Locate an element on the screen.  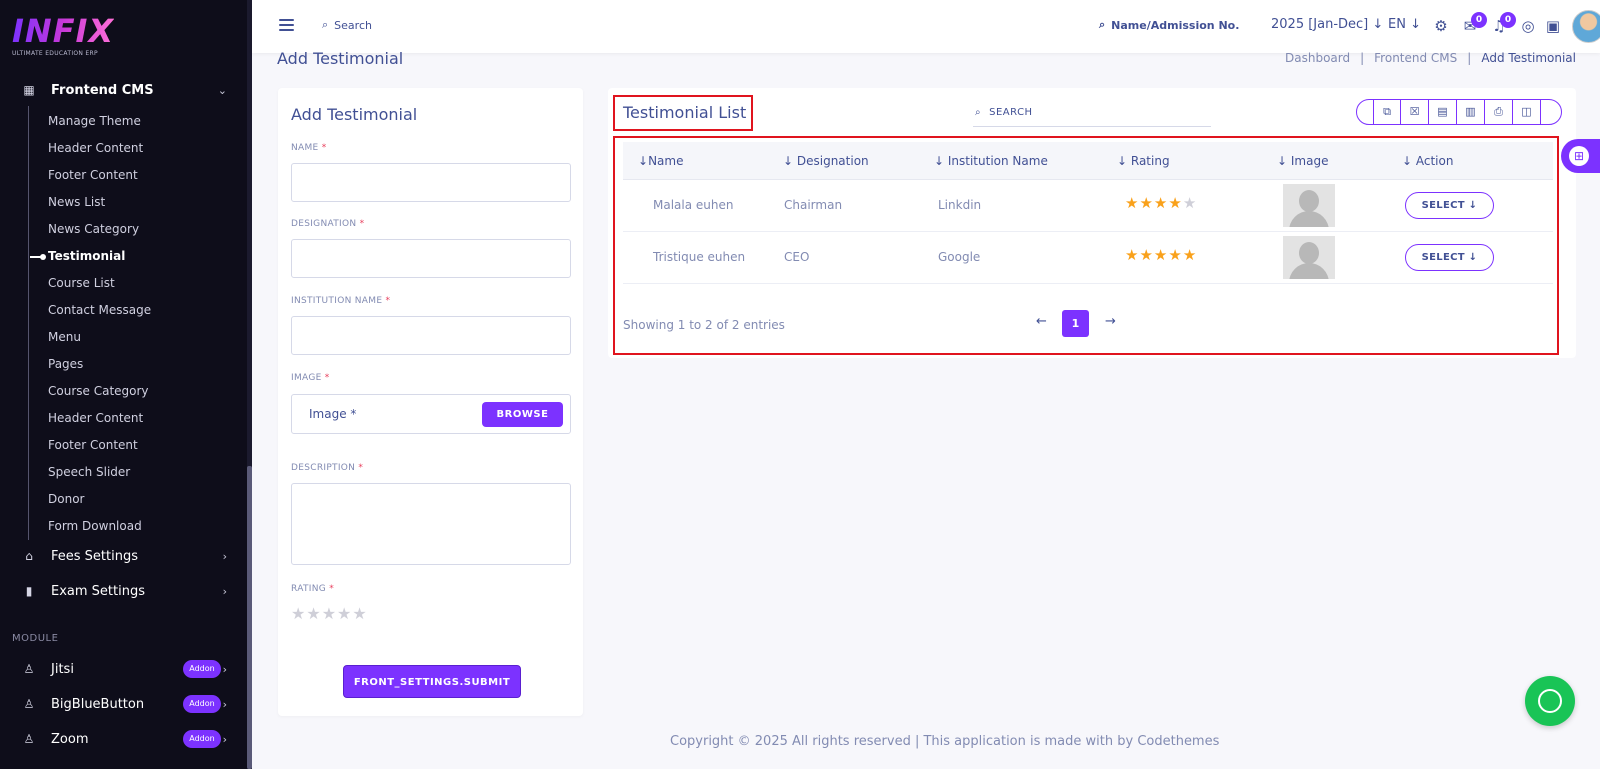
sidebar-subitem-manage-theme: Manage Theme is located at coordinates (94, 121).